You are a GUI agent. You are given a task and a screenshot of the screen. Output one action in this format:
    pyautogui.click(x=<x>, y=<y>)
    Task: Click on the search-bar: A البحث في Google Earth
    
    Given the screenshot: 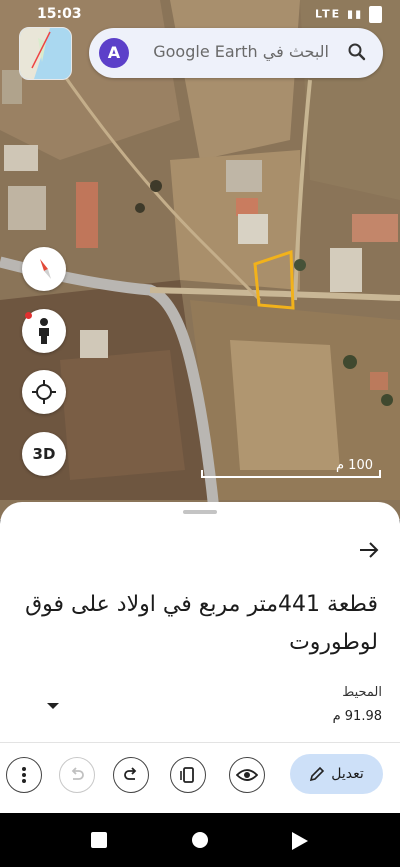 What is the action you would take?
    pyautogui.click(x=236, y=53)
    